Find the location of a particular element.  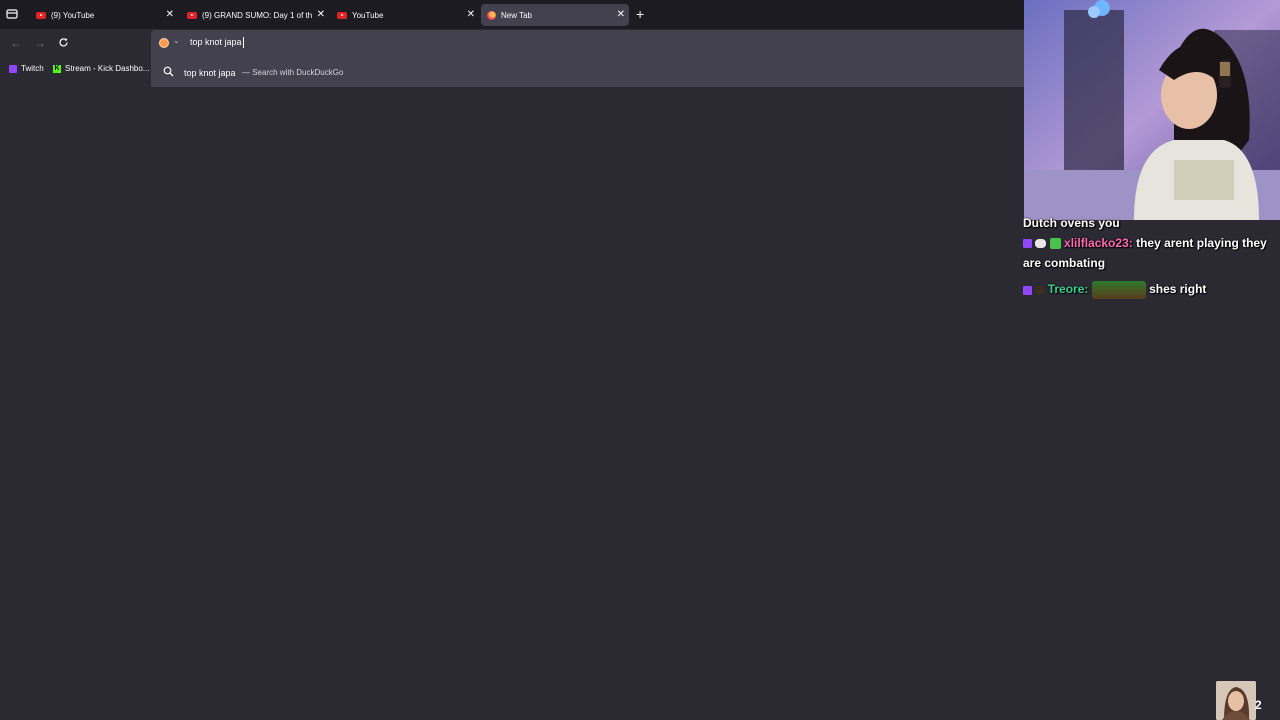

chat-message: Treore: shes right is located at coordinates (1114, 290).